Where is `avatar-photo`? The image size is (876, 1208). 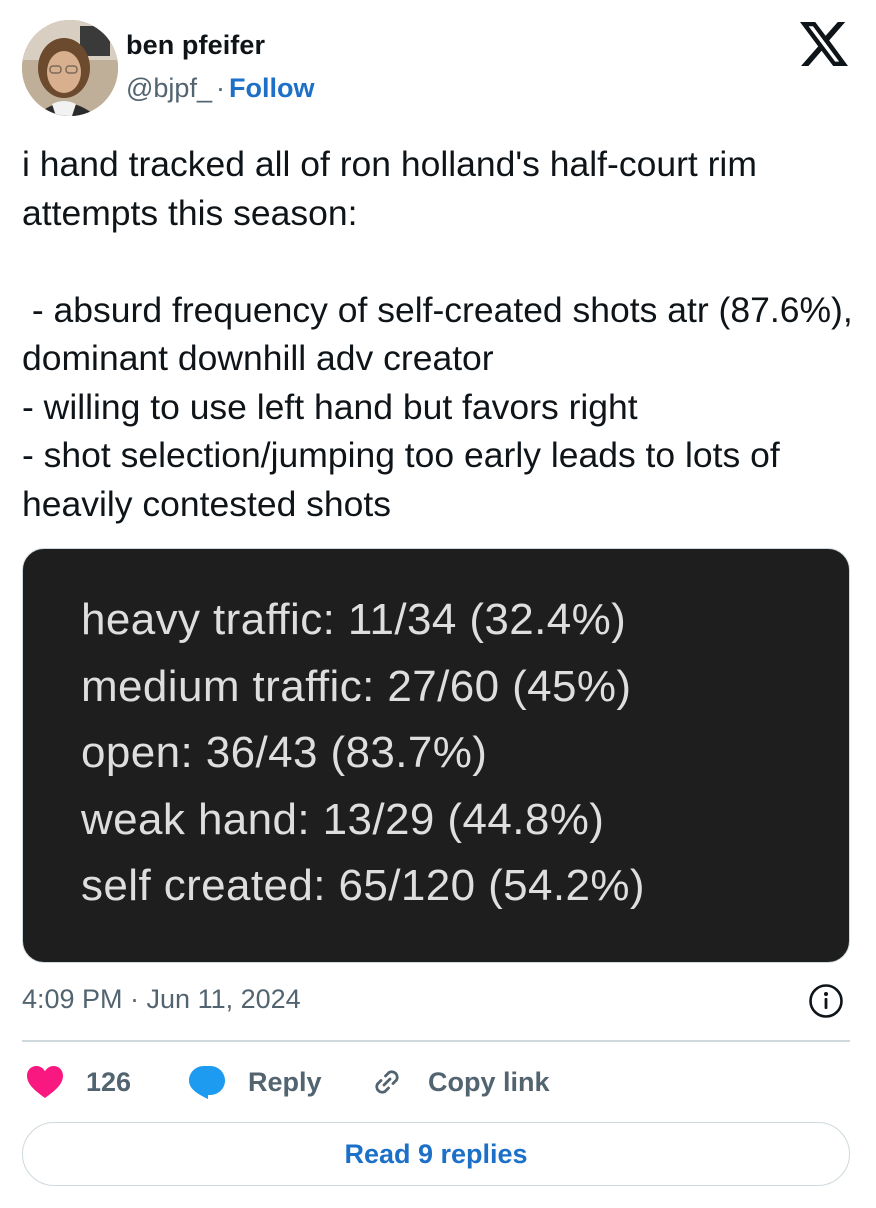 avatar-photo is located at coordinates (70, 68).